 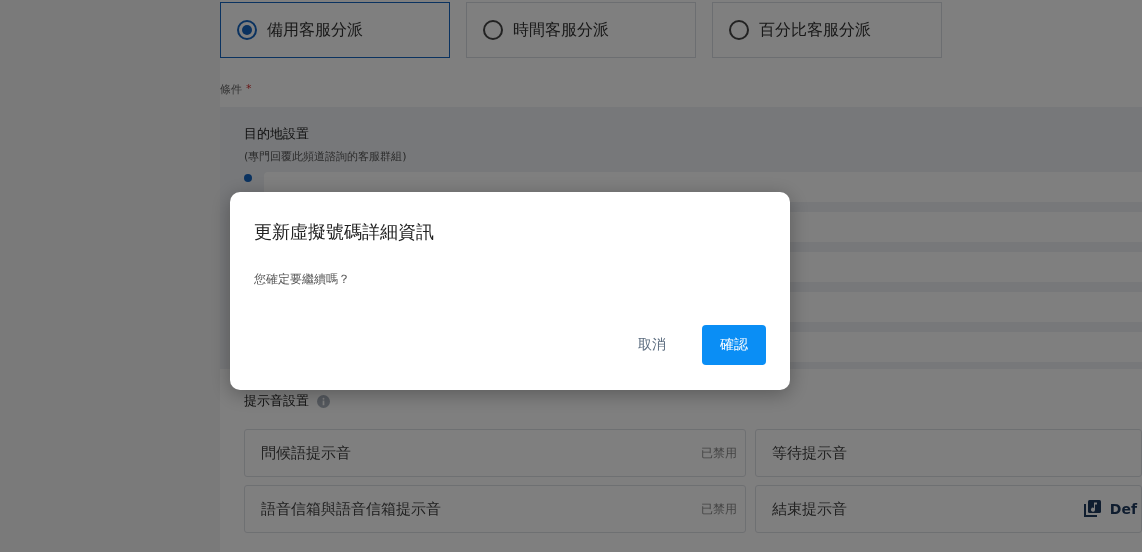 I want to click on required-asterisk: *, so click(x=249, y=89).